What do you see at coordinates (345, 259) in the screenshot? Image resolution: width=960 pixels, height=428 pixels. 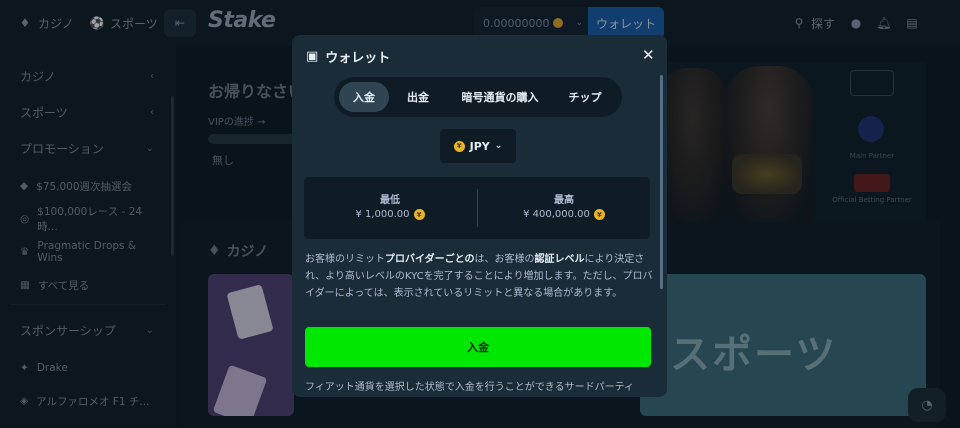 I see `info-text-part: お客様のリミット` at bounding box center [345, 259].